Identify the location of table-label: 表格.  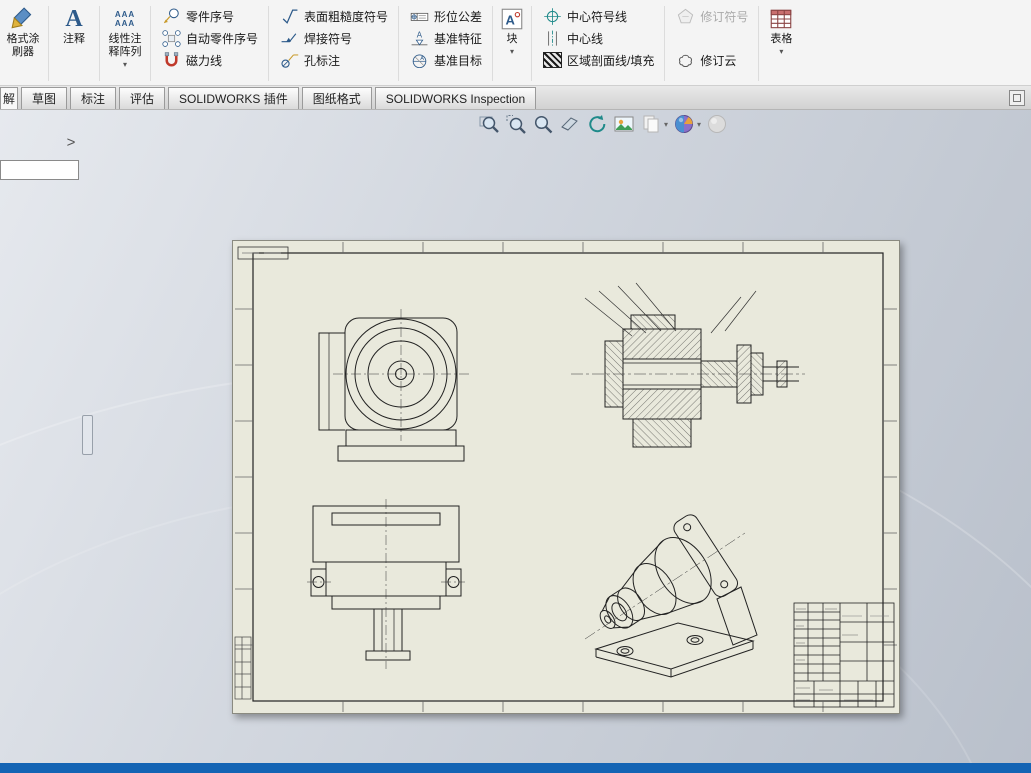
(781, 39).